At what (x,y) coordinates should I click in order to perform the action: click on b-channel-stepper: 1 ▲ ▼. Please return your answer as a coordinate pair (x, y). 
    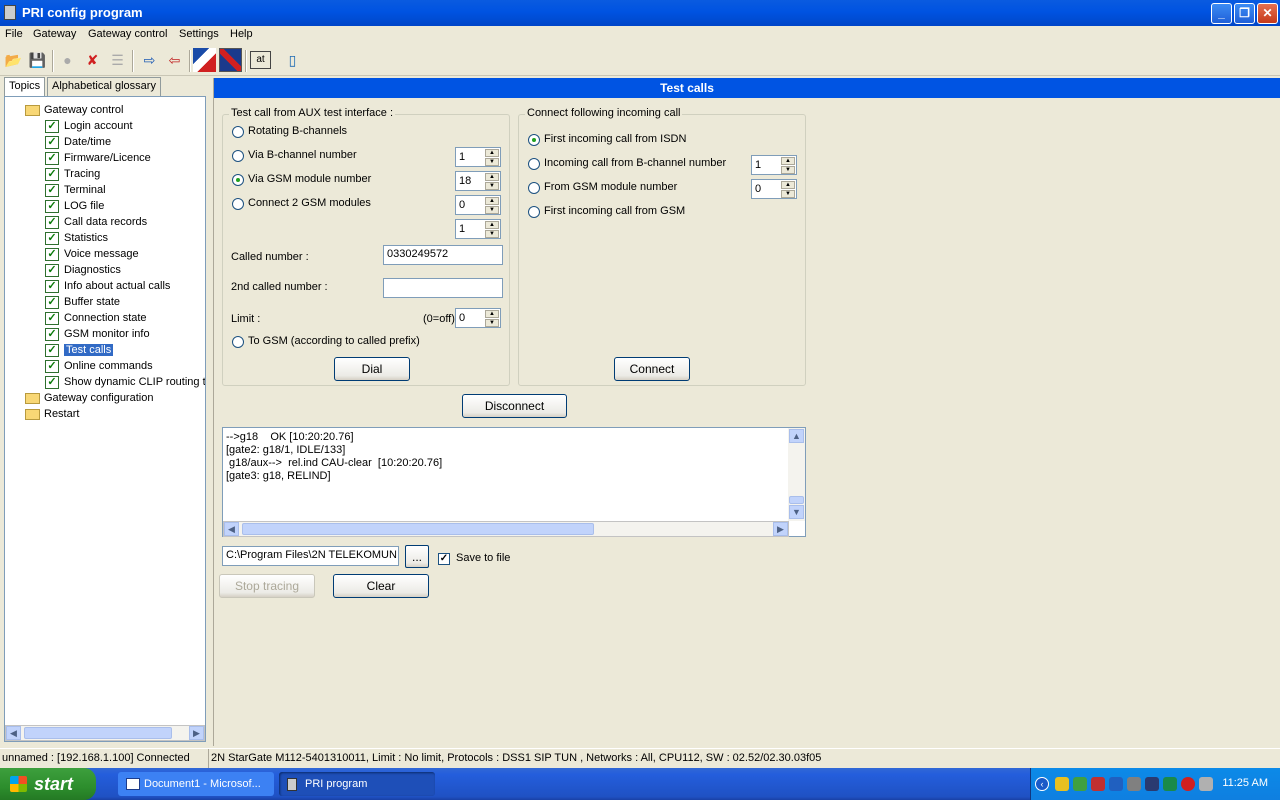
    Looking at the image, I should click on (478, 157).